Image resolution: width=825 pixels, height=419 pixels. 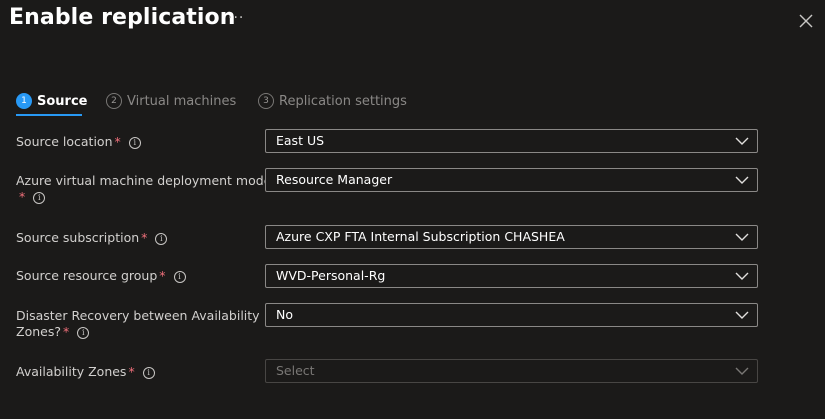 What do you see at coordinates (511, 315) in the screenshot?
I see `disaster-recovery-dropdown: No` at bounding box center [511, 315].